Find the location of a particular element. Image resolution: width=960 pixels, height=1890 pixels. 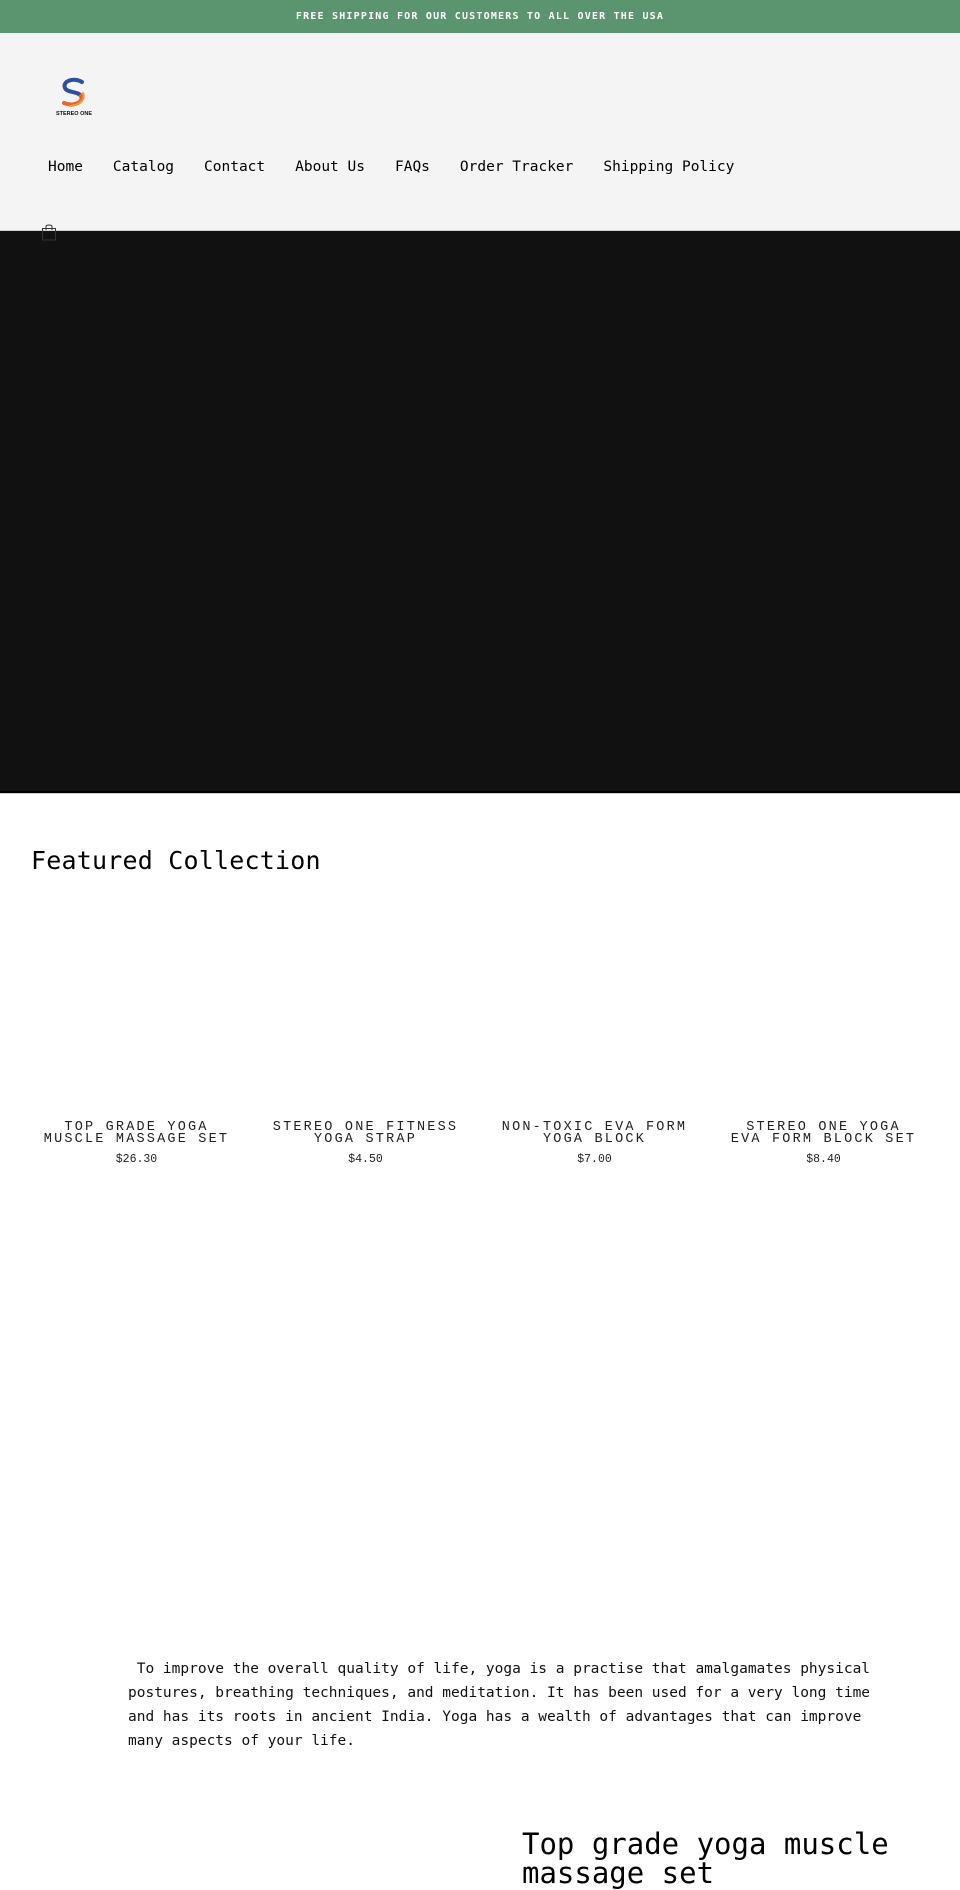

store-logo: STEREO ONE is located at coordinates (74, 95).